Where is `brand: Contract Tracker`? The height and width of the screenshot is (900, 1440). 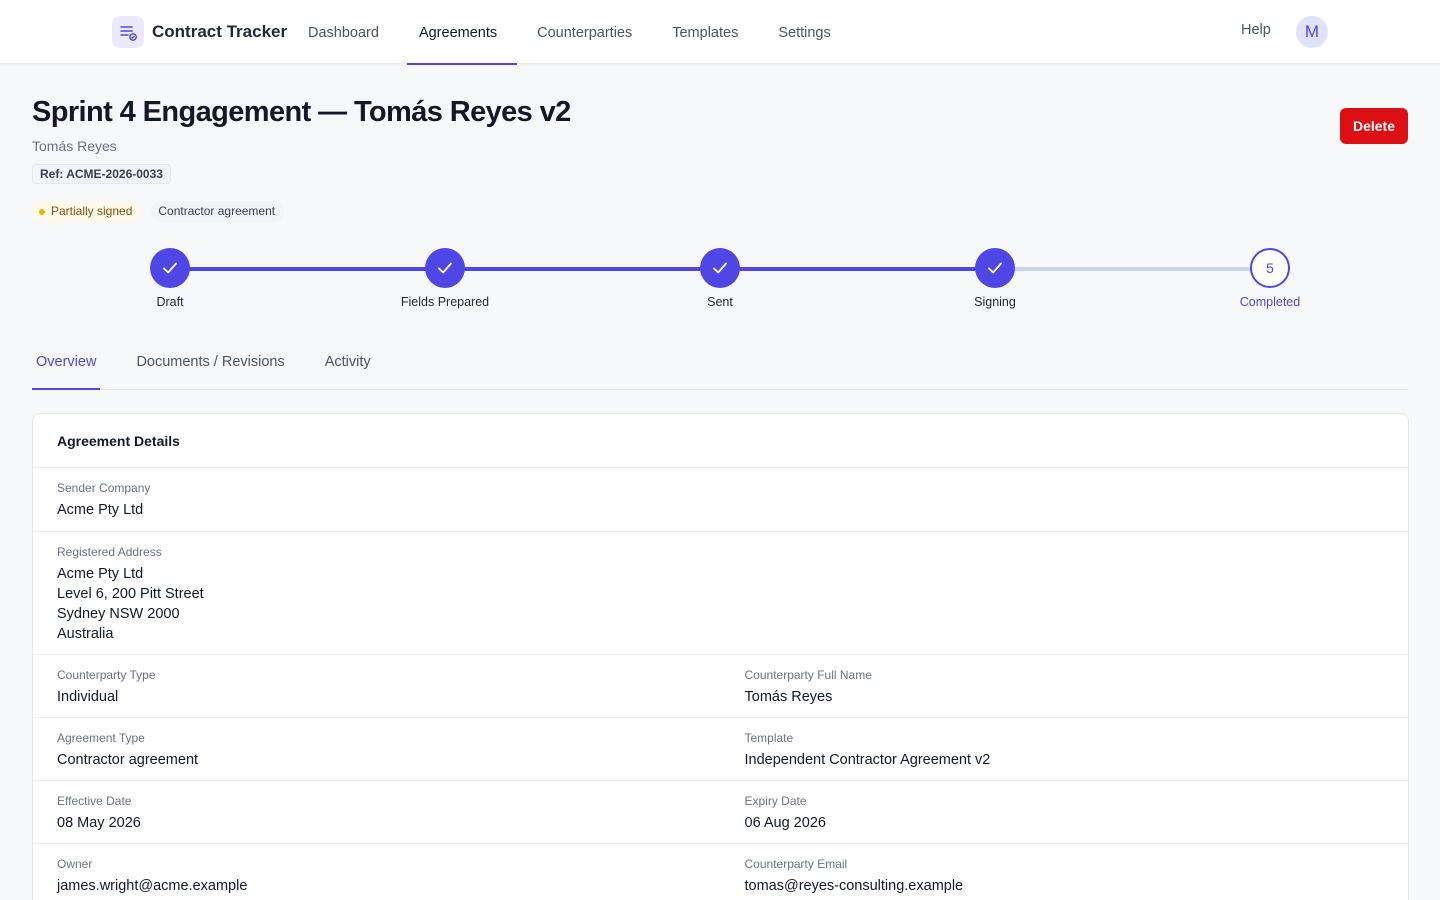
brand: Contract Tracker is located at coordinates (199, 32).